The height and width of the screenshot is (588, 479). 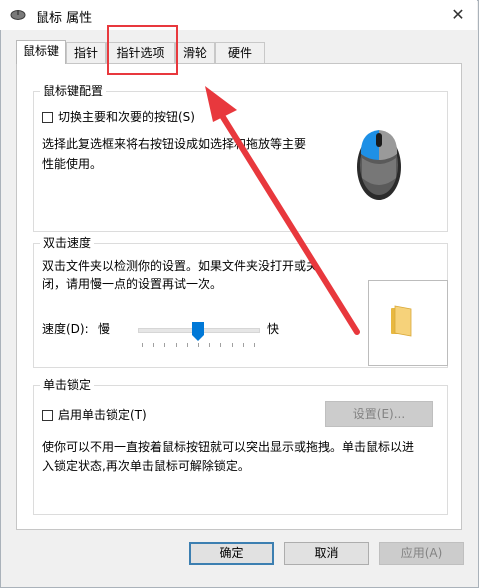 What do you see at coordinates (142, 50) in the screenshot?
I see `annotation-highlight-box` at bounding box center [142, 50].